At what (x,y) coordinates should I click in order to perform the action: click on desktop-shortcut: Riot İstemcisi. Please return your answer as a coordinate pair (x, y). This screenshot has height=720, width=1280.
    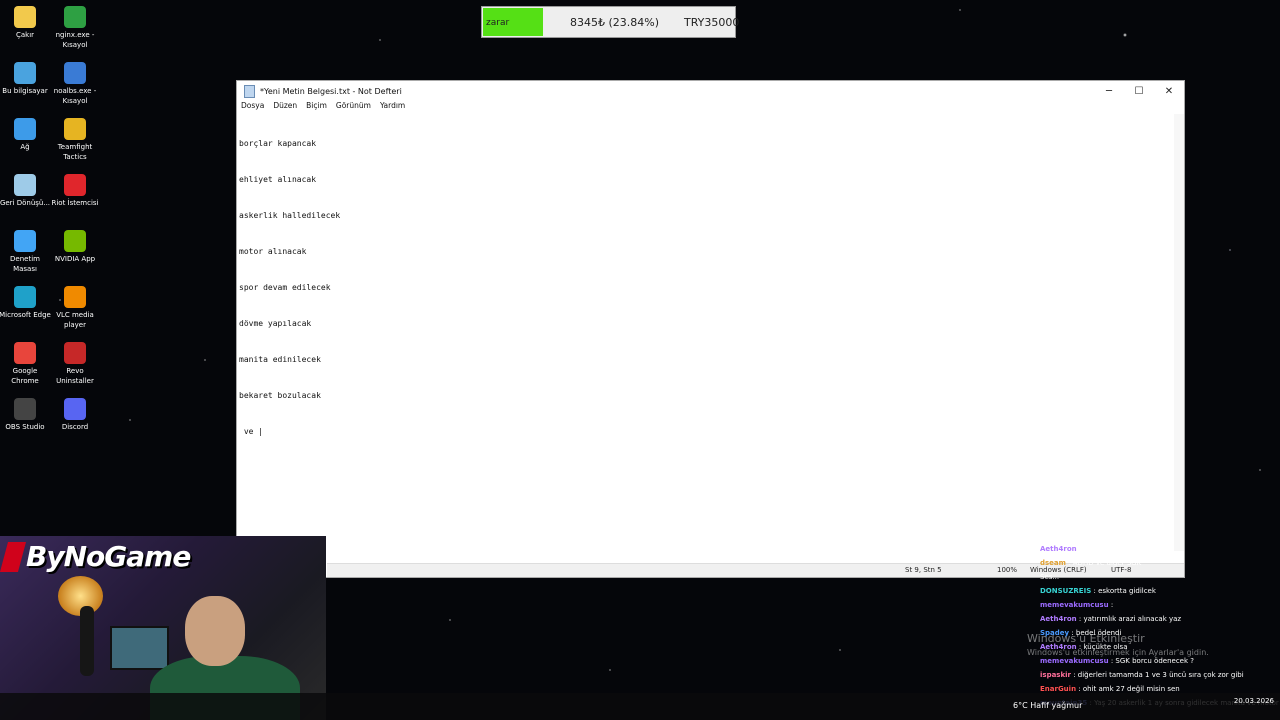
    Looking at the image, I should click on (75, 190).